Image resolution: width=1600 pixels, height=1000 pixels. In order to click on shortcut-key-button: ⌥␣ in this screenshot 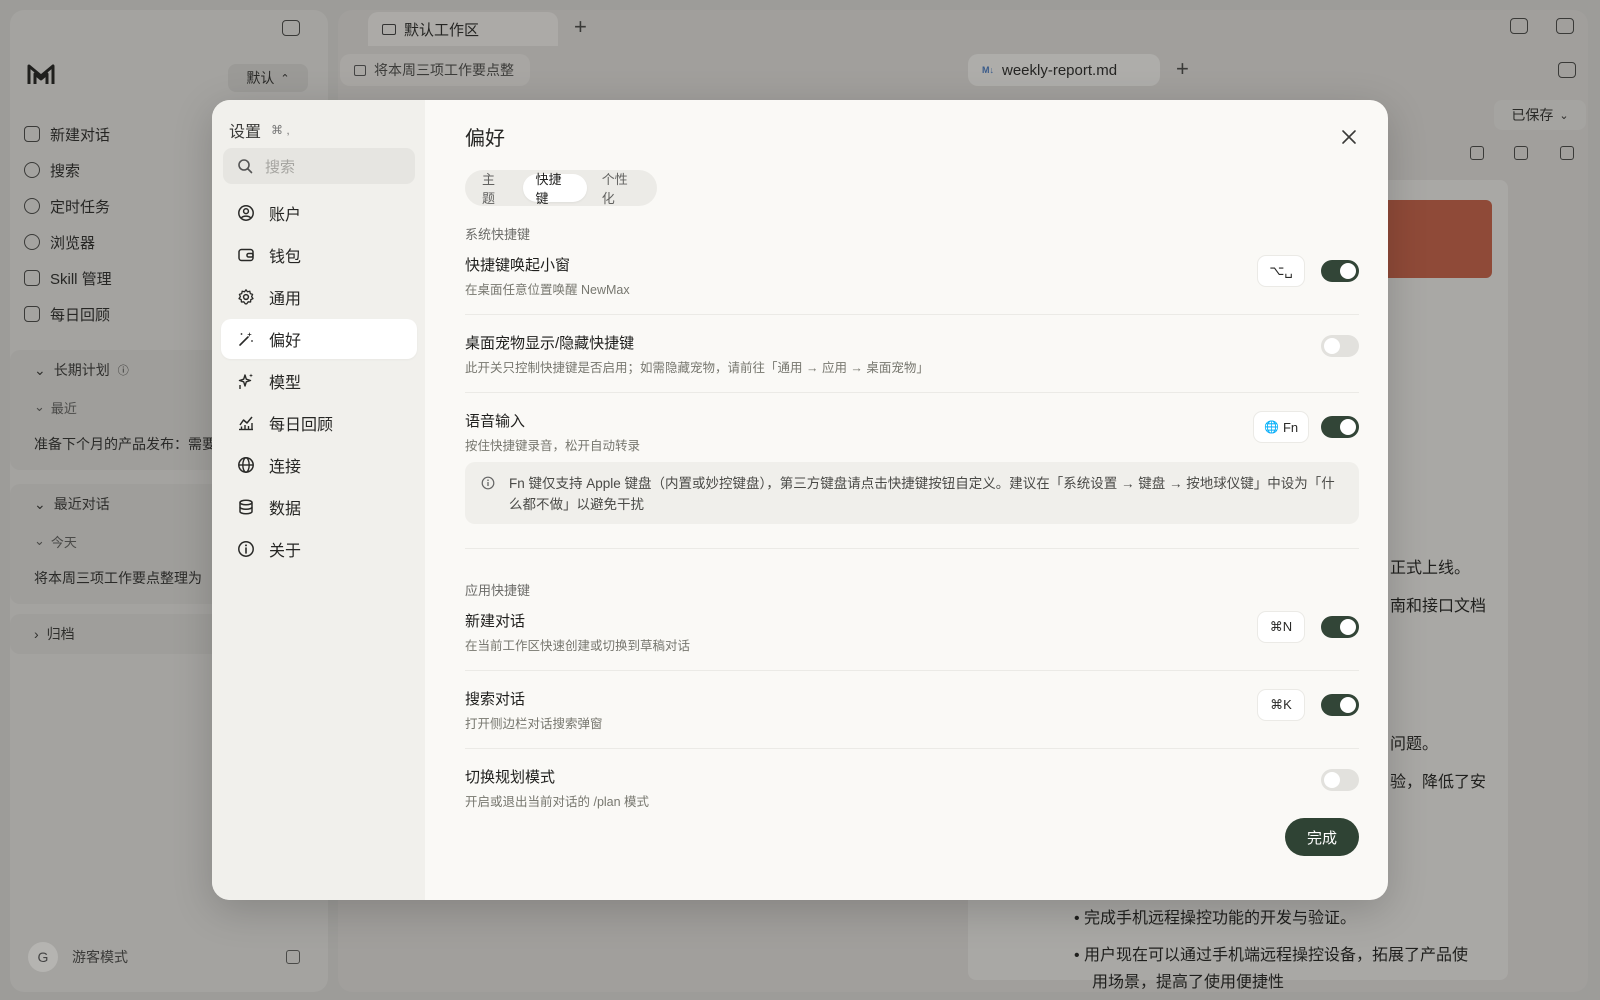, I will do `click(1281, 271)`.